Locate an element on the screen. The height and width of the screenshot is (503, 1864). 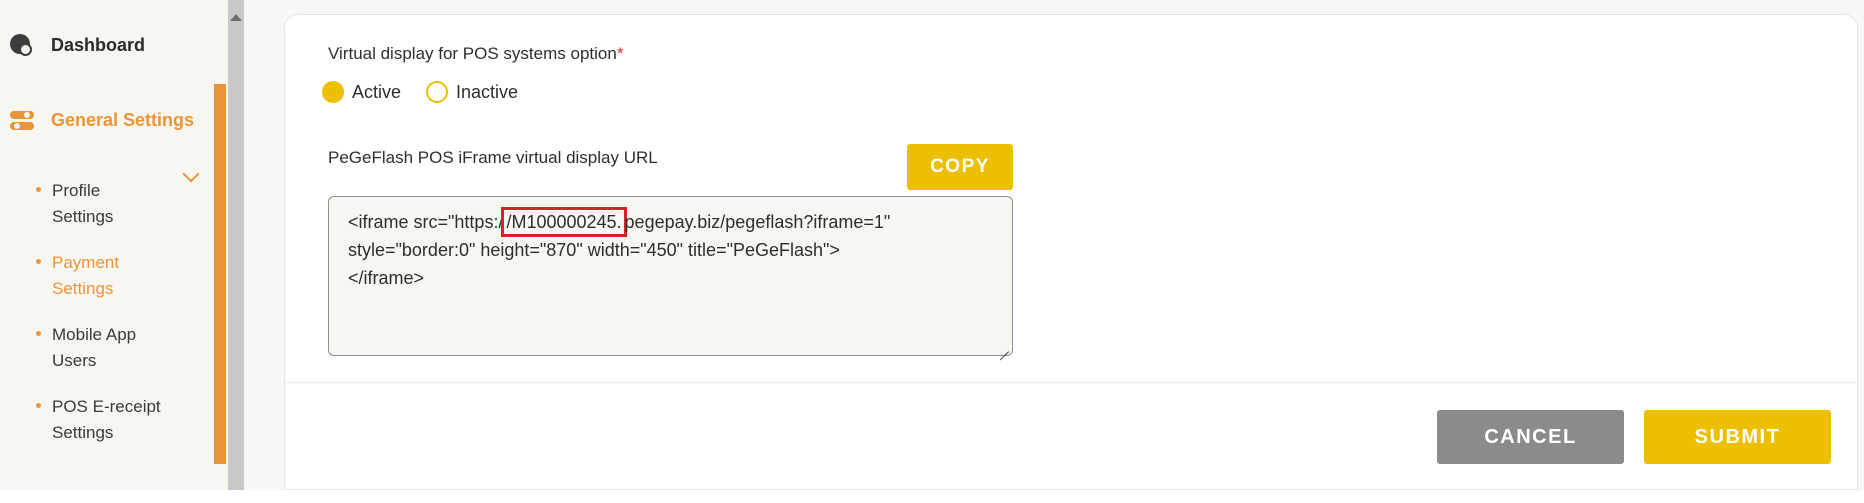
radio-selected-icon is located at coordinates (333, 92).